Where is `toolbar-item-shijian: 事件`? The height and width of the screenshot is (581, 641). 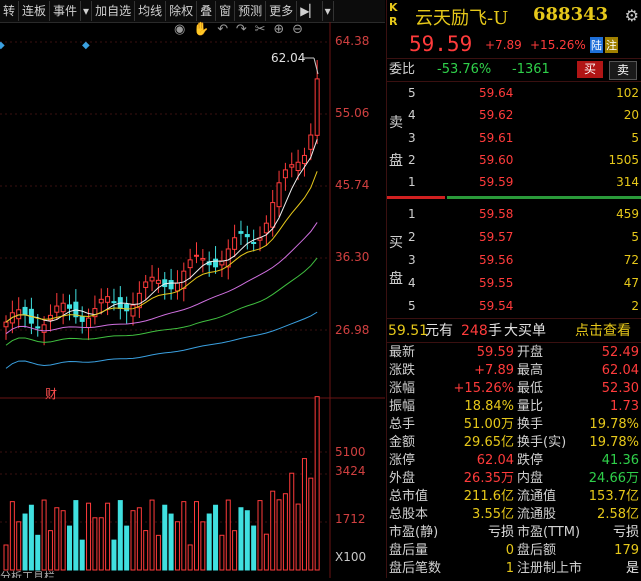 toolbar-item-shijian: 事件 is located at coordinates (66, 11).